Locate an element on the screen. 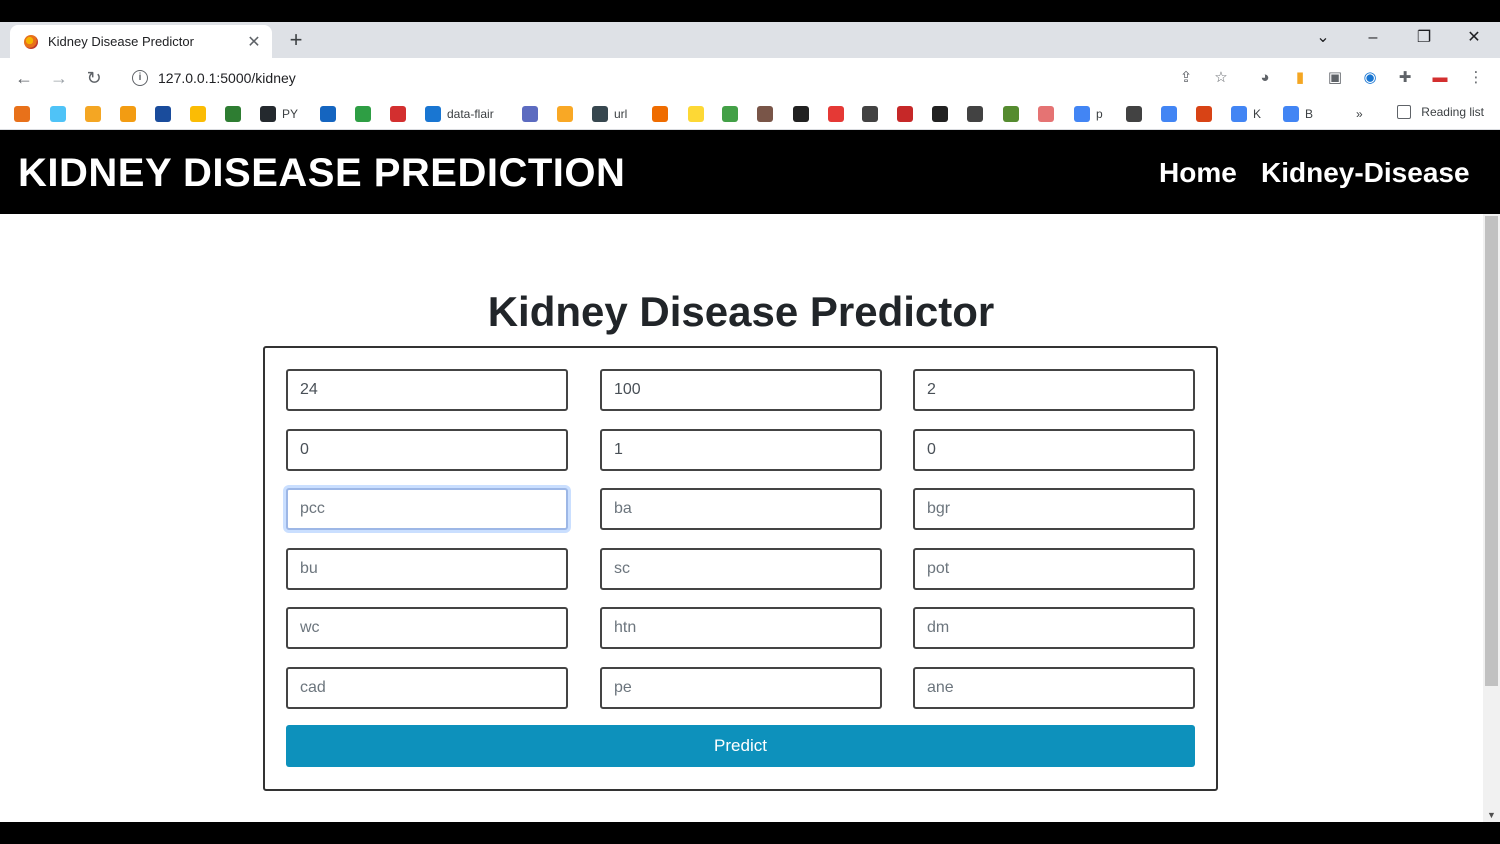  input-field-bgr is located at coordinates (1054, 509).